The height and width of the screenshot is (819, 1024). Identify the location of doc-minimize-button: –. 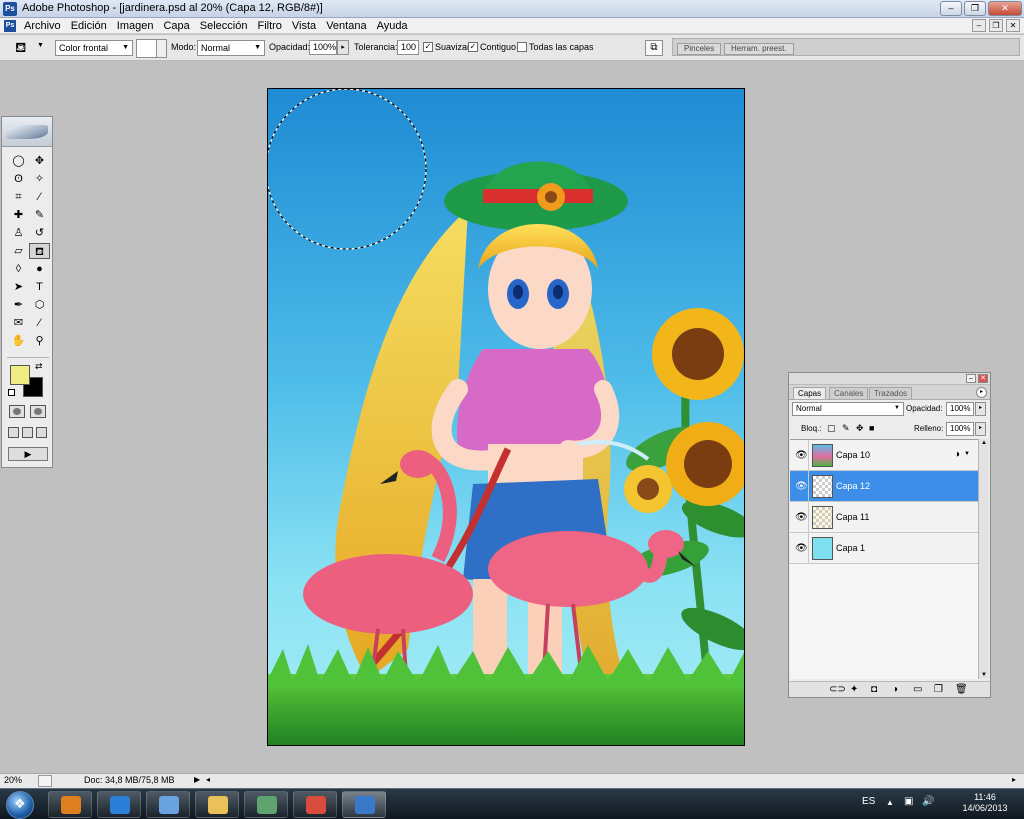
(979, 25).